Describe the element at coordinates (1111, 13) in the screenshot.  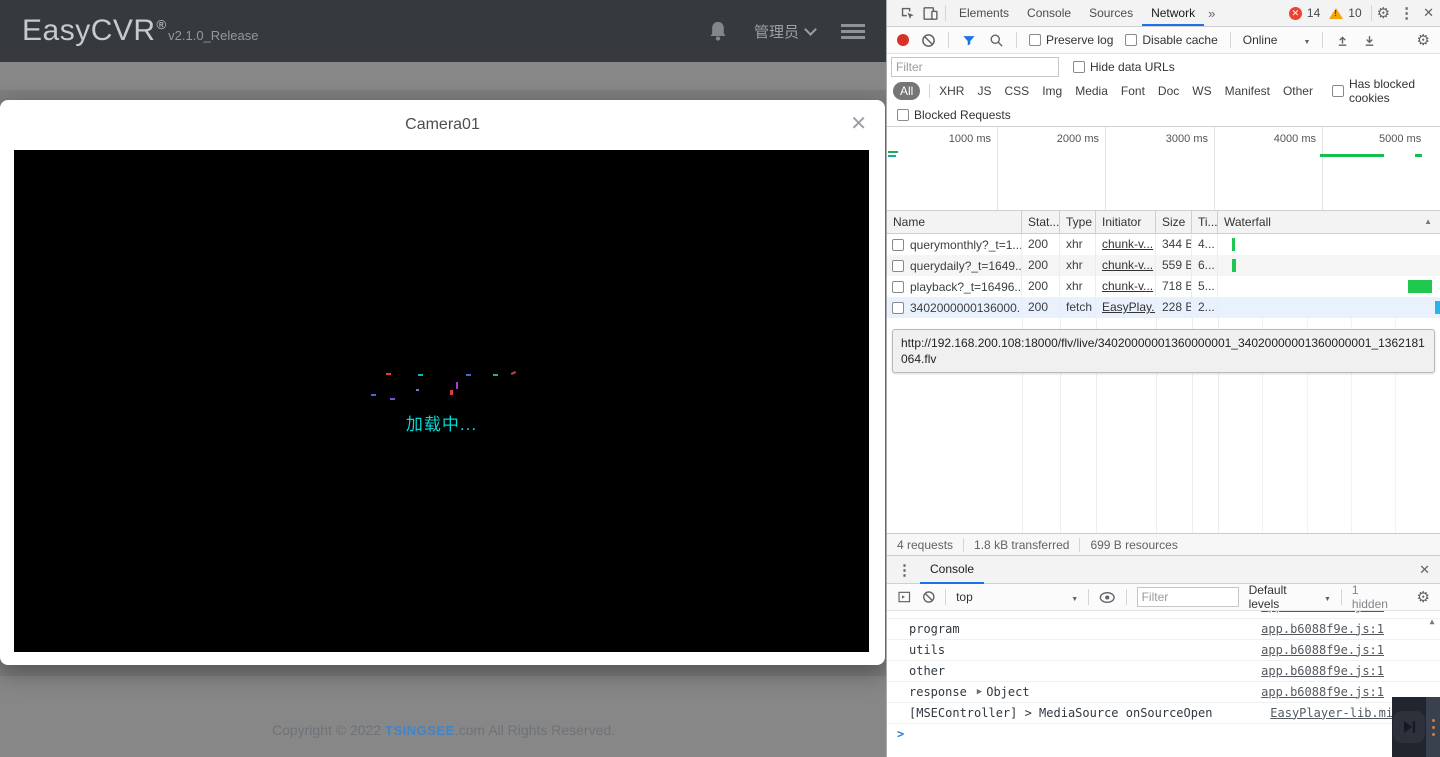
I see `tab-sources: Sources` at that location.